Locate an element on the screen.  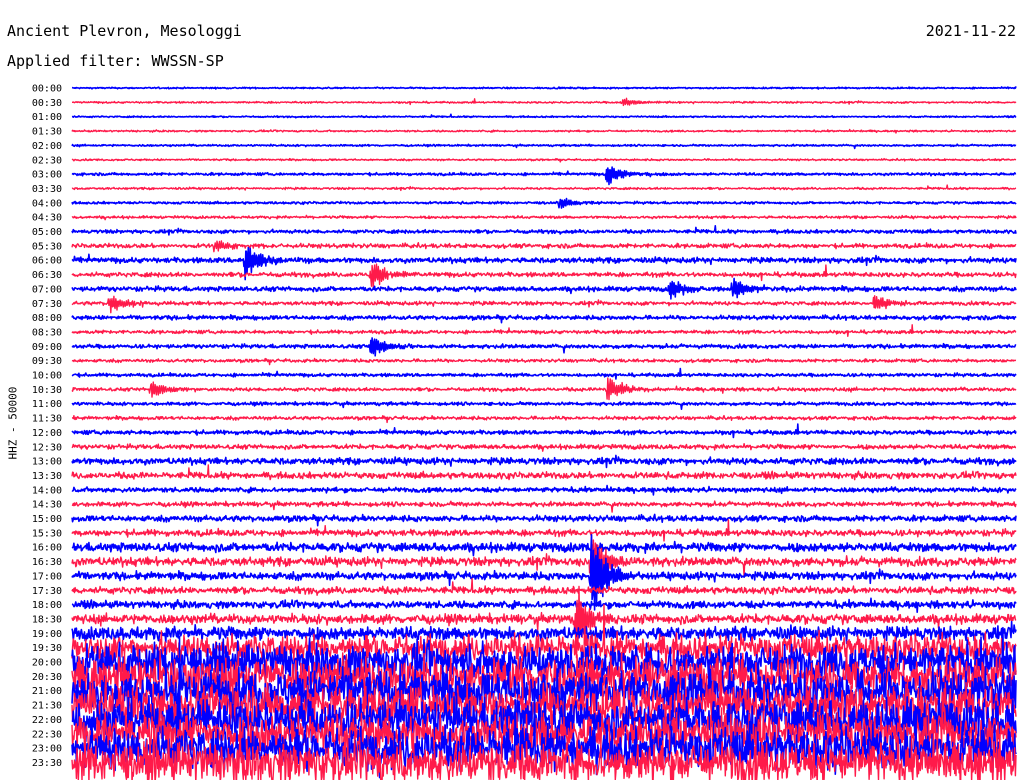
row-label: 15:00 is located at coordinates (47, 519).